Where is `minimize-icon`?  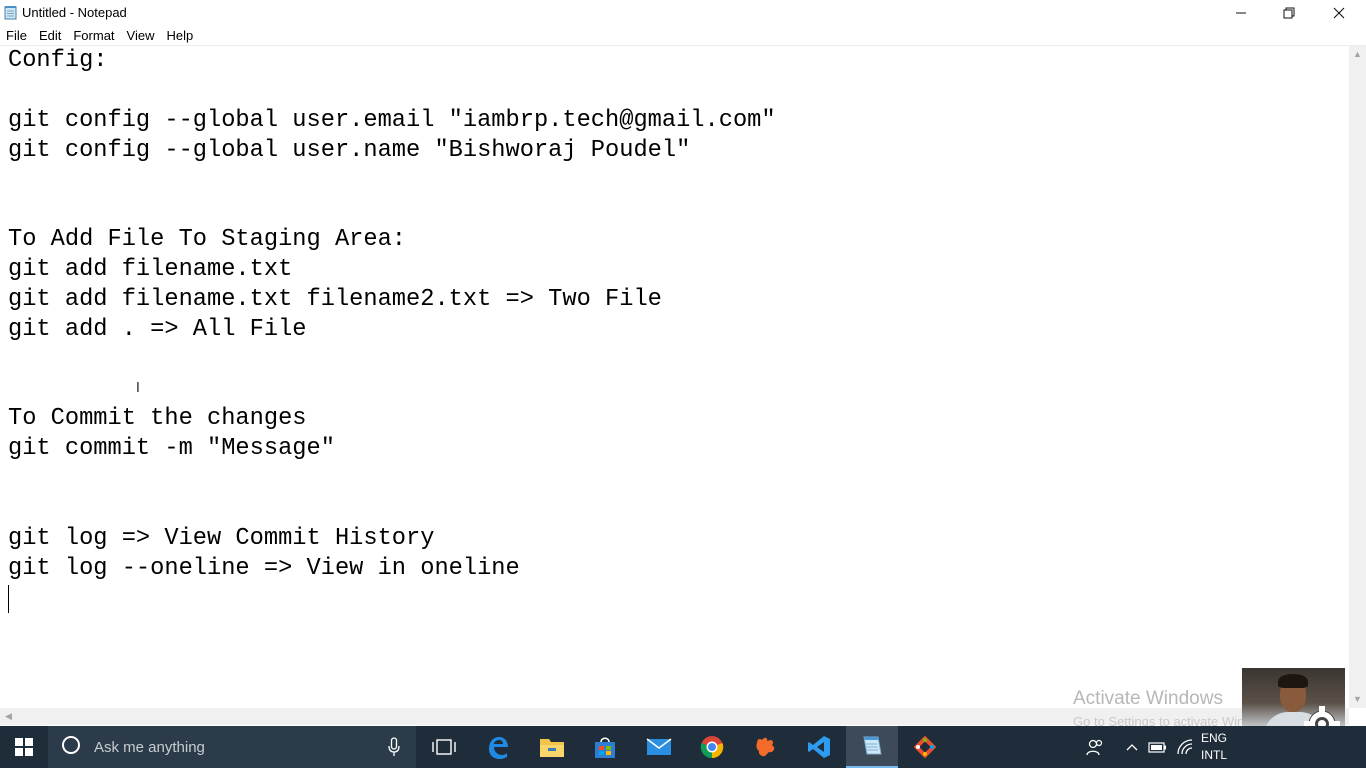
minimize-icon is located at coordinates (1241, 13).